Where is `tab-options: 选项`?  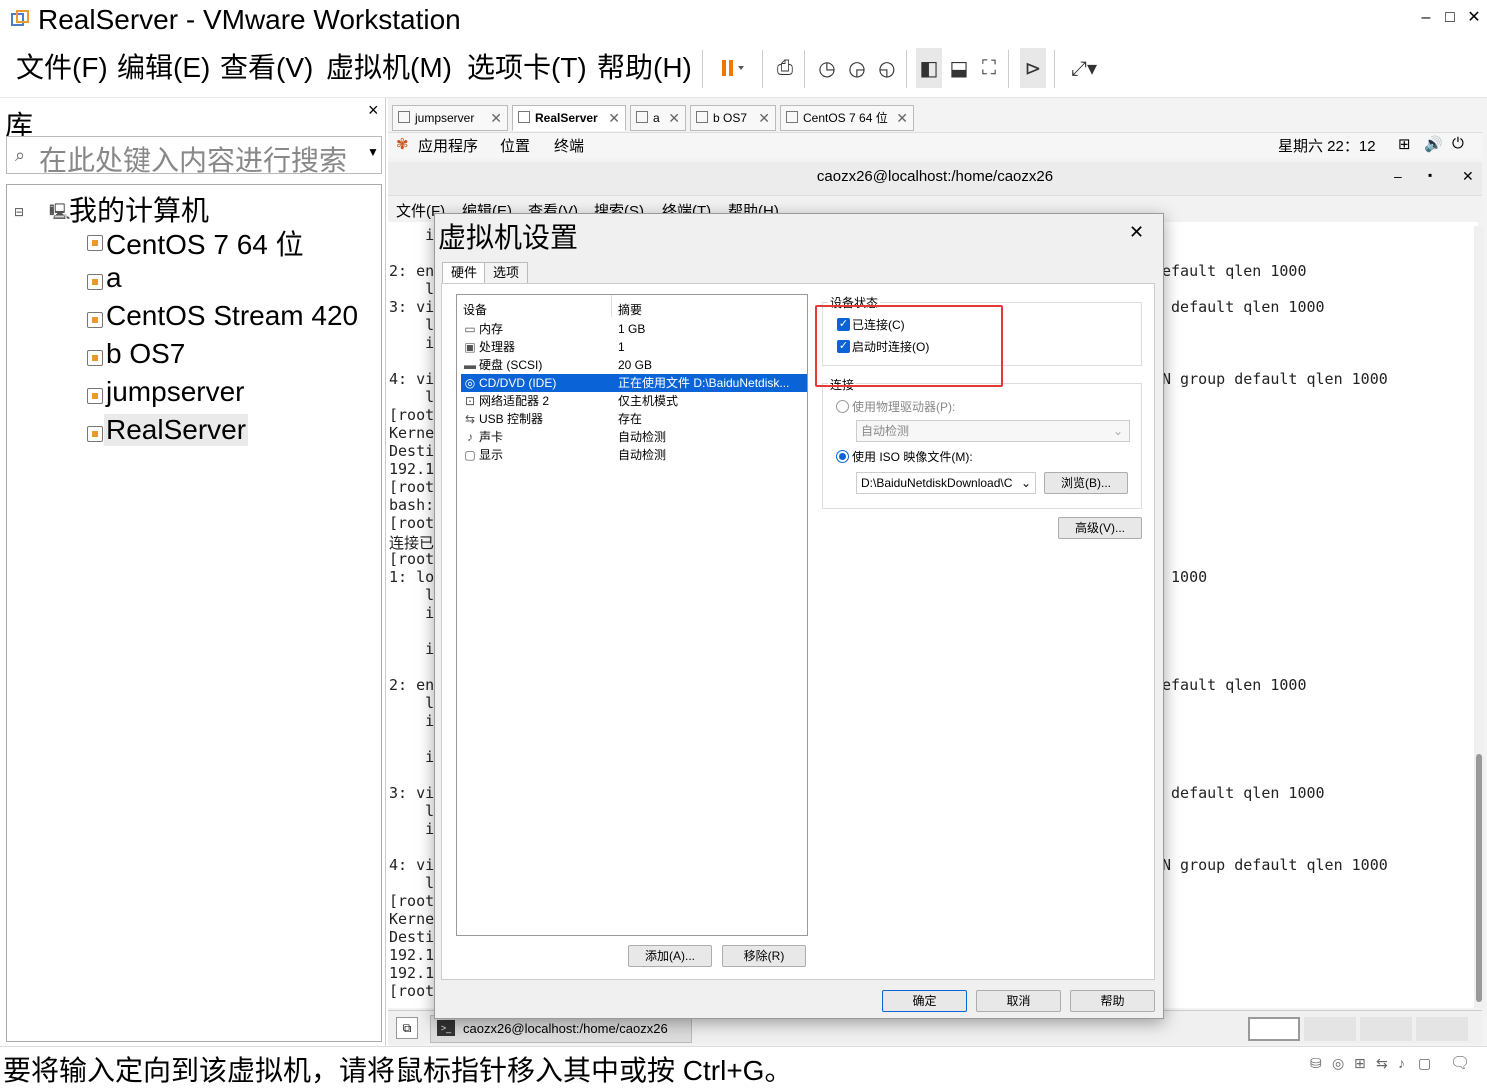 tab-options: 选项 is located at coordinates (506, 273).